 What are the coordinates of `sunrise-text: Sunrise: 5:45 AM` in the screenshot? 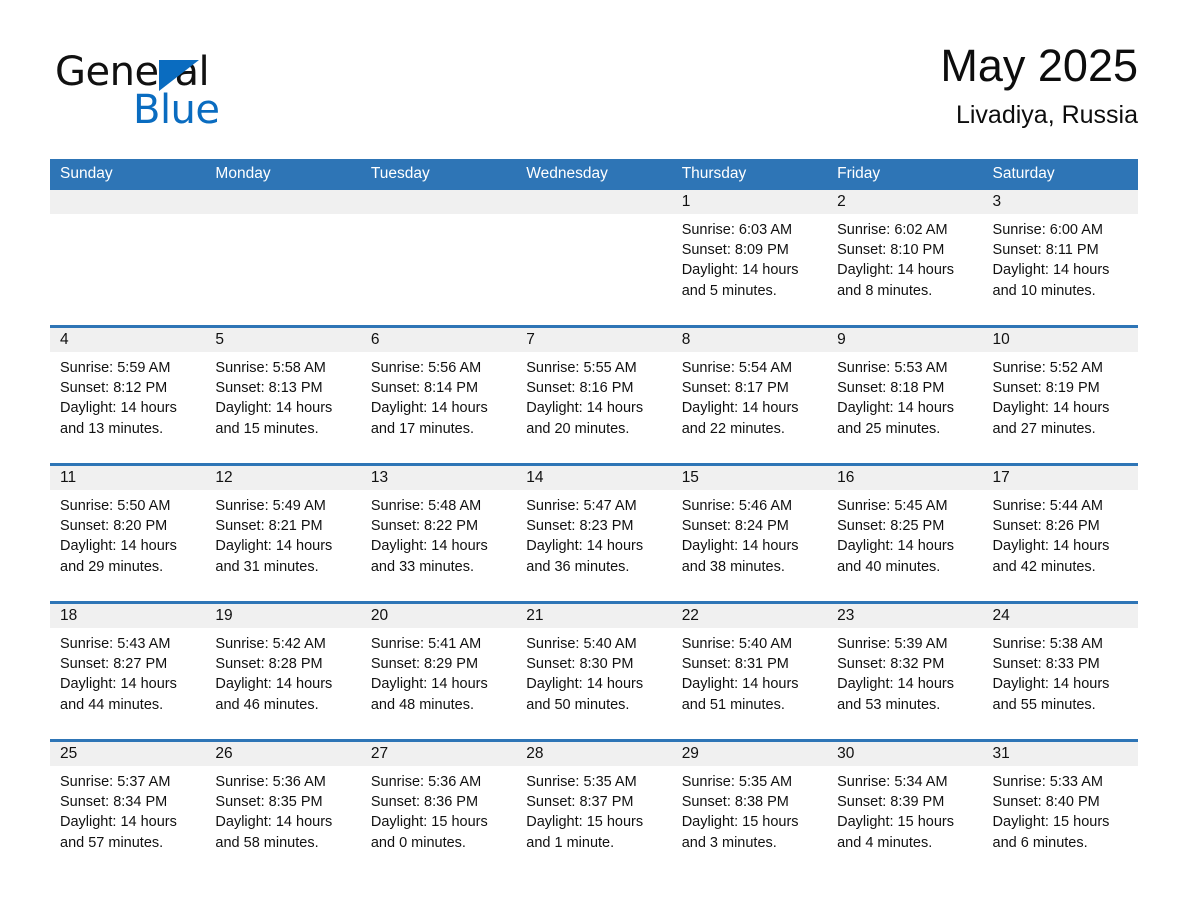 It's located at (892, 506).